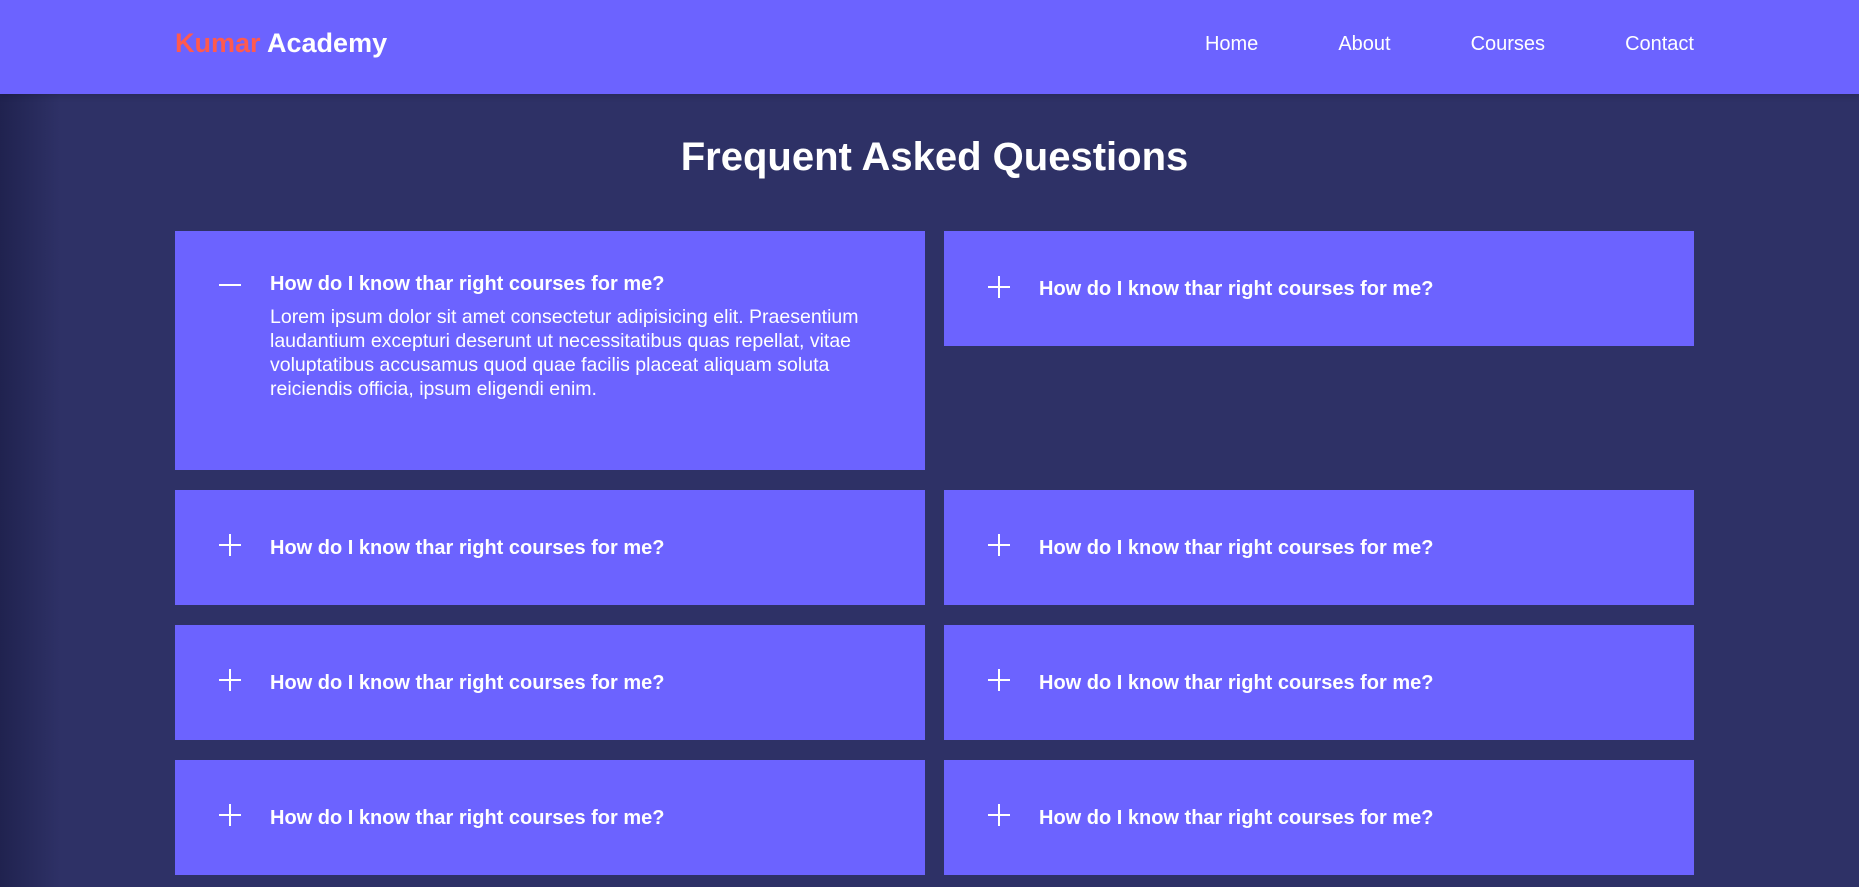 Image resolution: width=1859 pixels, height=887 pixels. Describe the element at coordinates (929, 47) in the screenshot. I see `navbar: Kumar Academy Home About Courses Contact` at that location.